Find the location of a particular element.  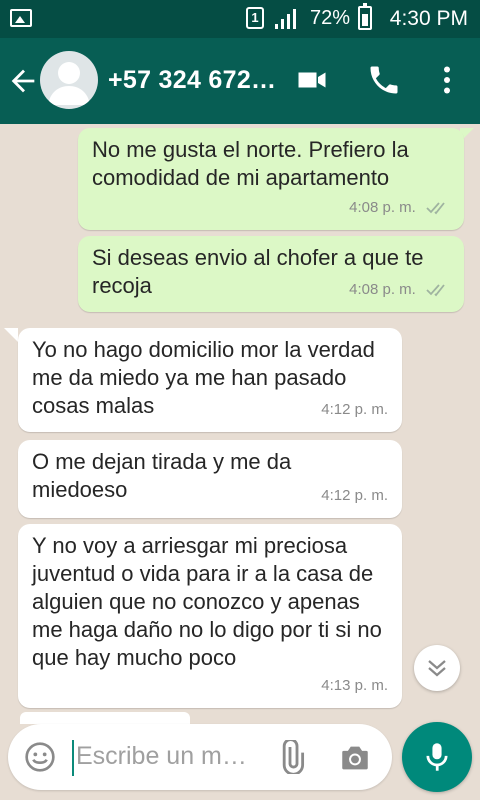

voice-message-button is located at coordinates (437, 757).